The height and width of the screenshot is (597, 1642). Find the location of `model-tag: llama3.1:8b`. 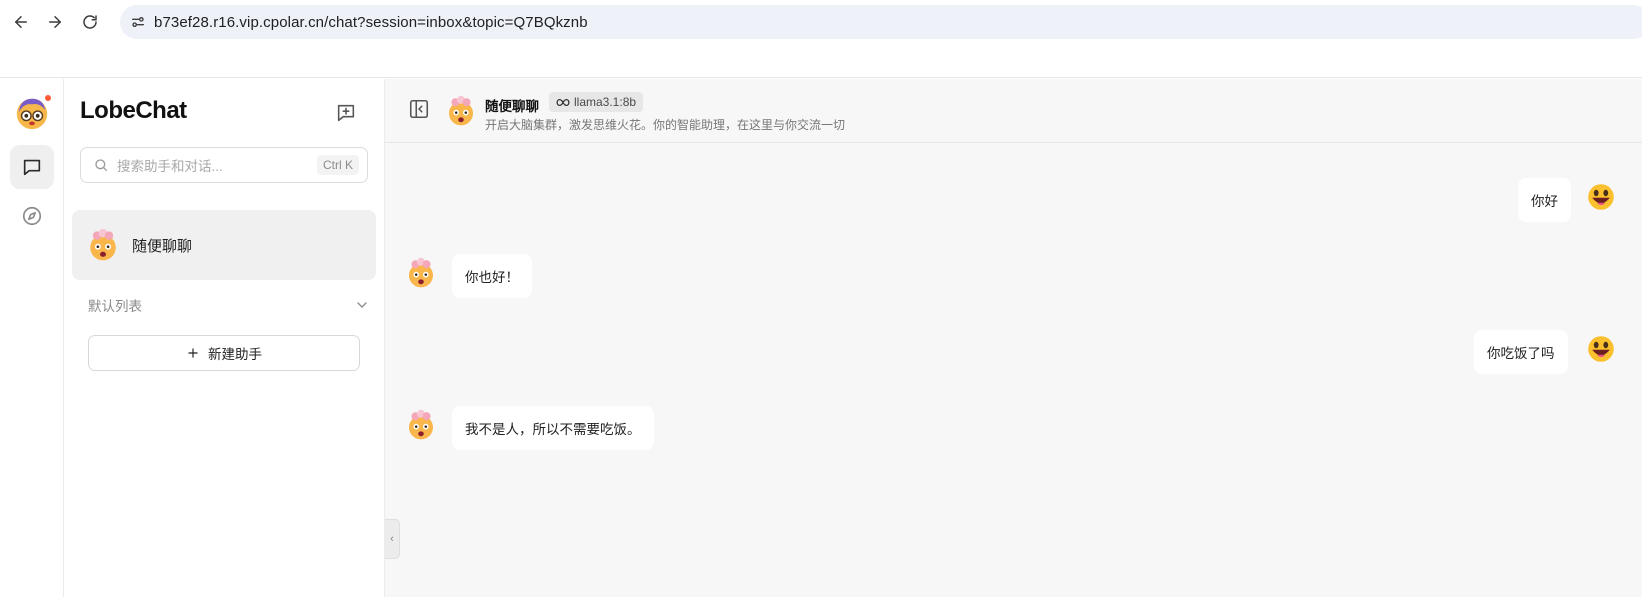

model-tag: llama3.1:8b is located at coordinates (596, 102).